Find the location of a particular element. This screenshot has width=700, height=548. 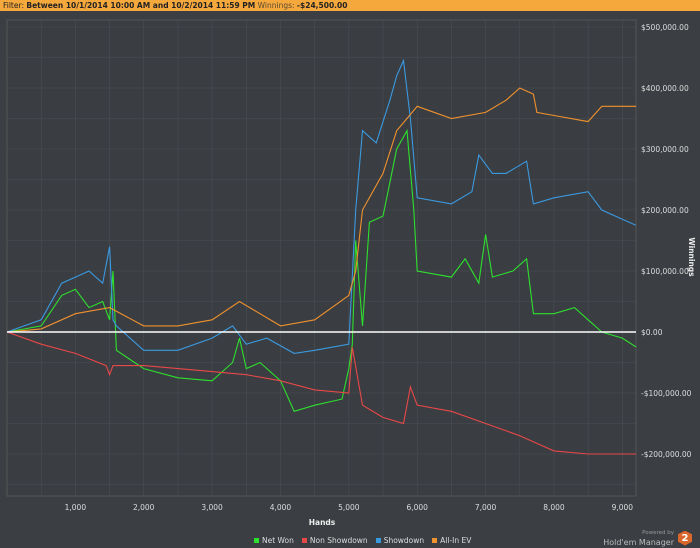

x-tick-label: 4,000 is located at coordinates (281, 507).